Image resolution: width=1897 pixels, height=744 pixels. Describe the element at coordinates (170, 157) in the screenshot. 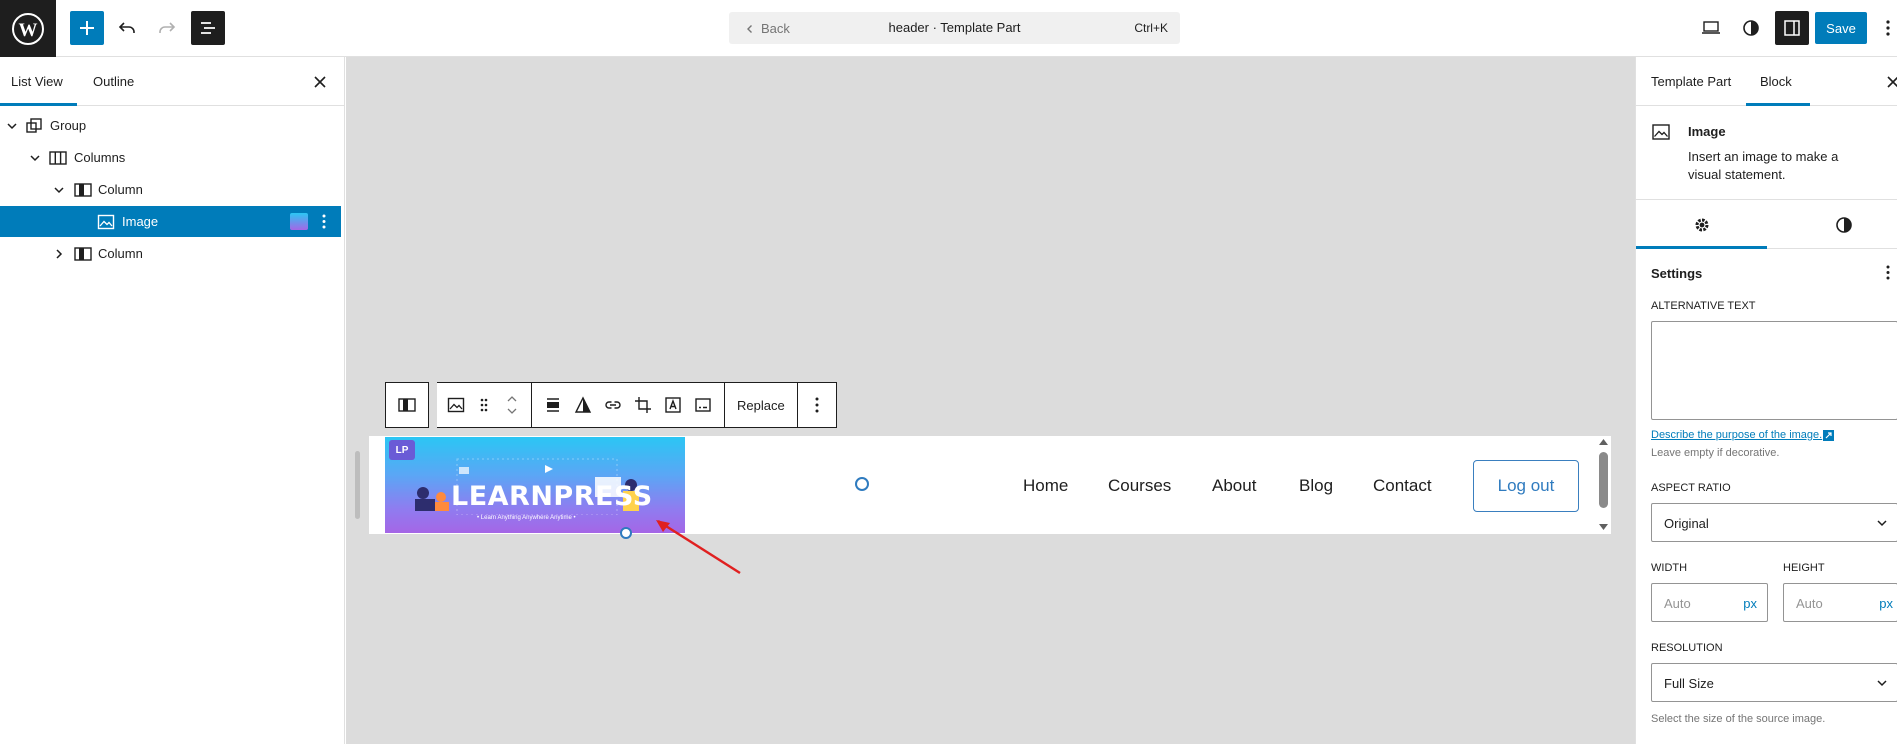

I see `list-item-columns: Columns` at that location.